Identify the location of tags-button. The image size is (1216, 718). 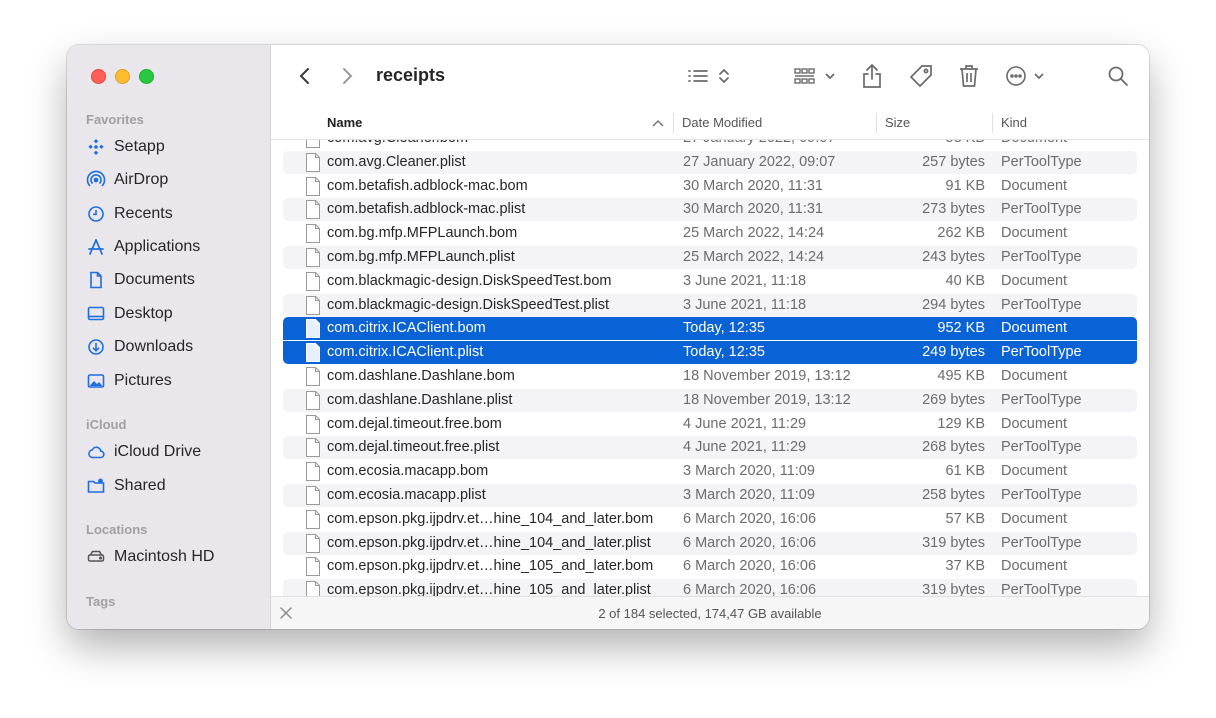
(921, 76).